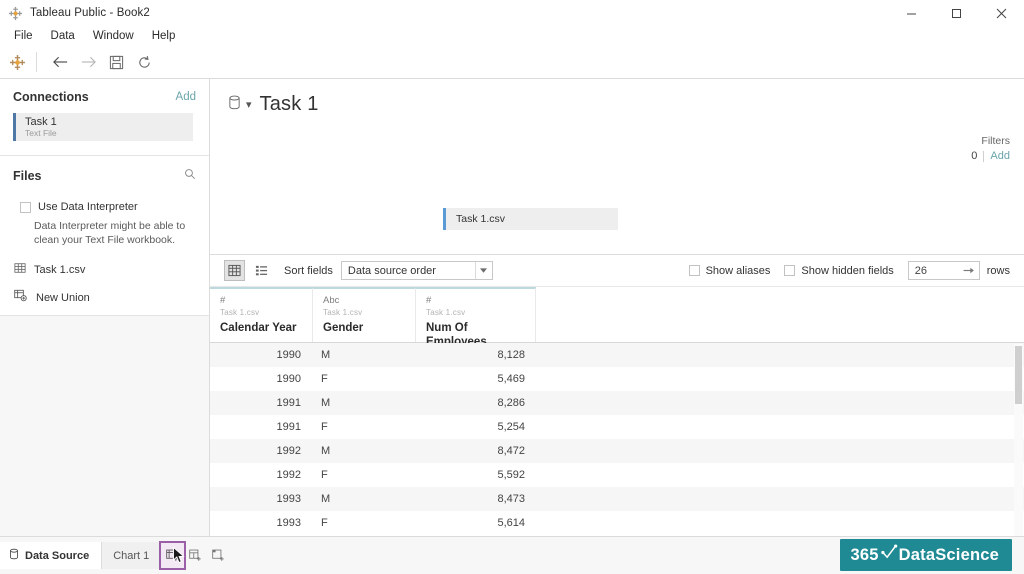 The height and width of the screenshot is (574, 1024). Describe the element at coordinates (104, 426) in the screenshot. I see `sidebar-empty-area` at that location.